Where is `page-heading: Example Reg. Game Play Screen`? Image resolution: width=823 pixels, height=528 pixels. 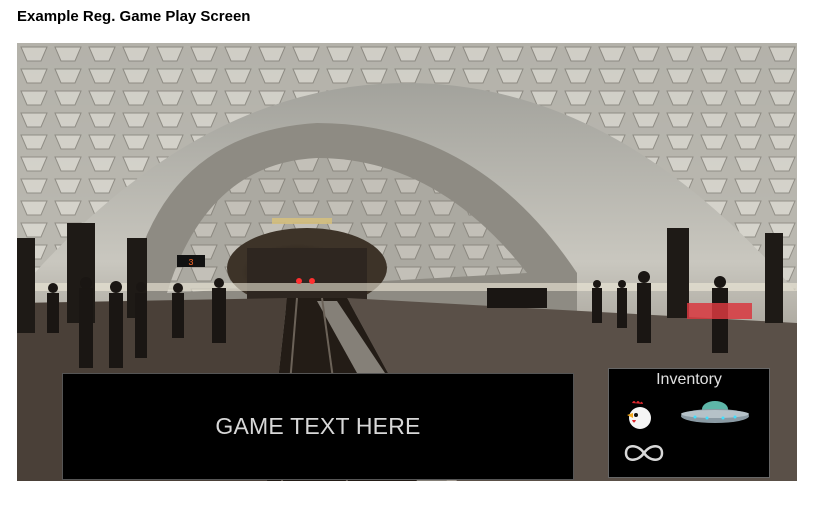
page-heading: Example Reg. Game Play Screen is located at coordinates (134, 16).